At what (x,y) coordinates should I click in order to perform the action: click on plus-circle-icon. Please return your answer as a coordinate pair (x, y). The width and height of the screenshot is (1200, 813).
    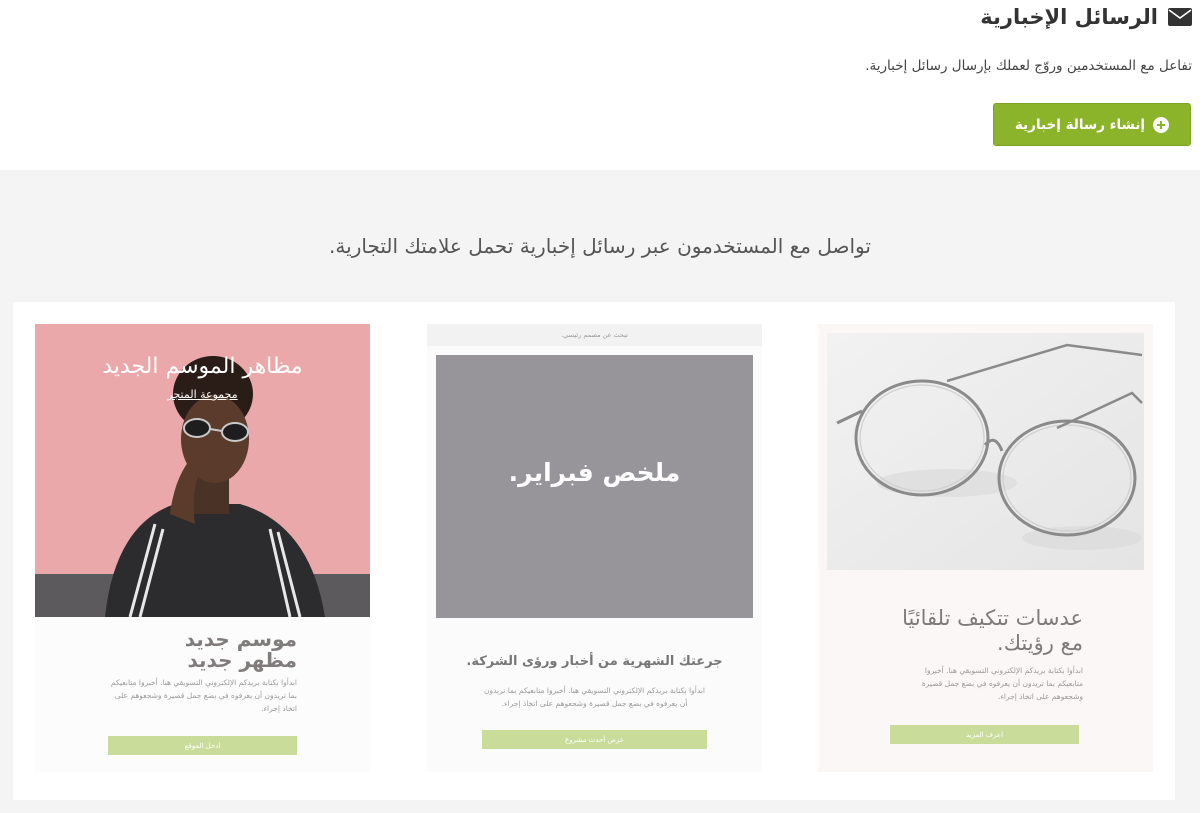
    Looking at the image, I should click on (1161, 124).